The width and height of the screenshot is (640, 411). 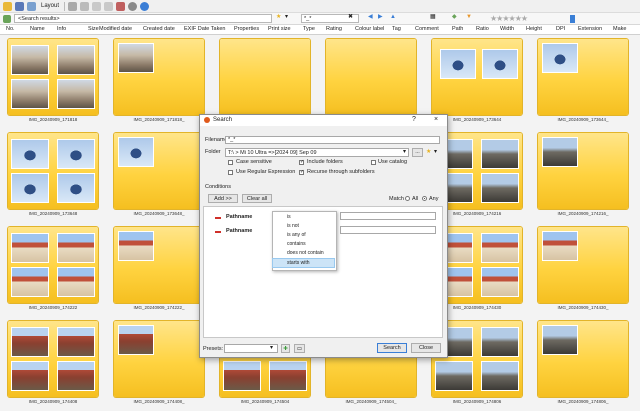 I want to click on col-rating: Rating, so click(x=334, y=29).